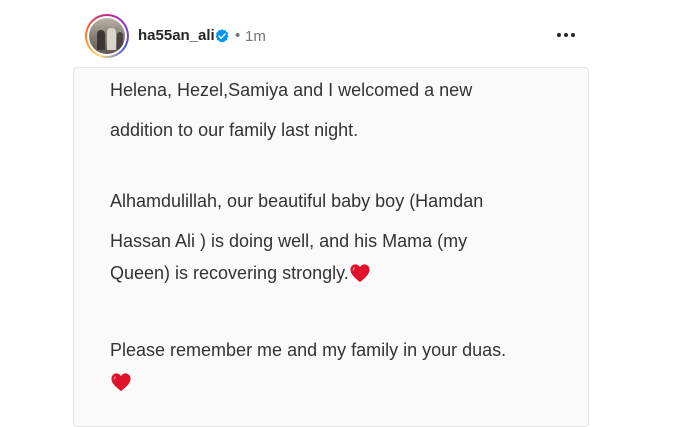  Describe the element at coordinates (176, 36) in the screenshot. I see `username: ha55an_ali` at that location.